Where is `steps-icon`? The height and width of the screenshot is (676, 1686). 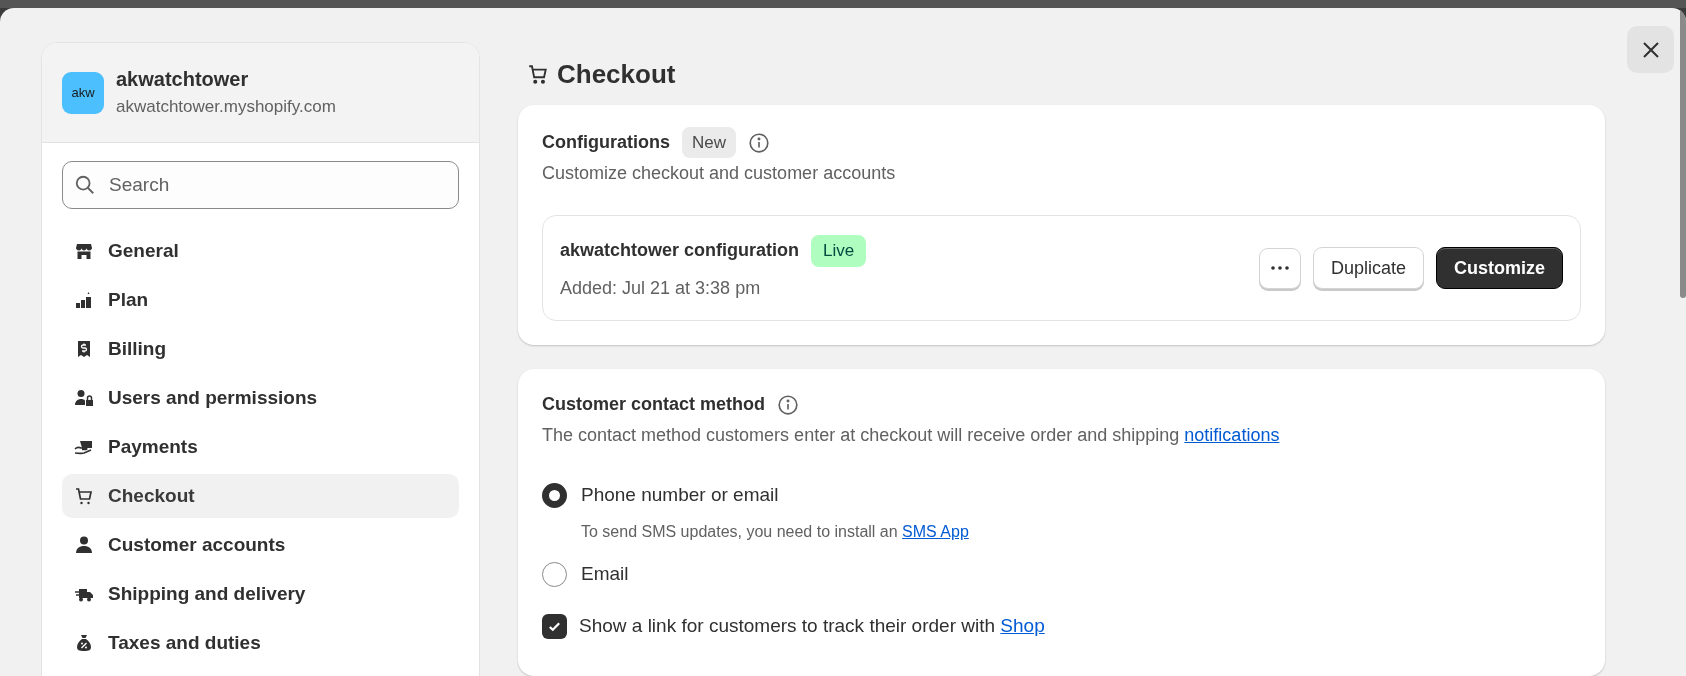 steps-icon is located at coordinates (84, 300).